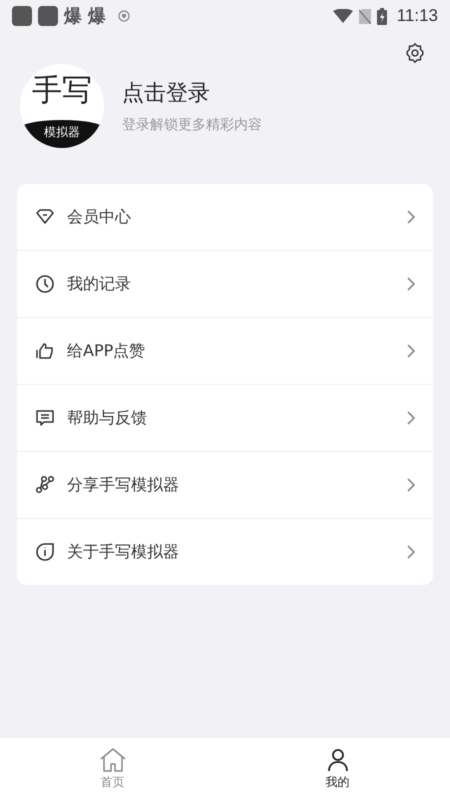  Describe the element at coordinates (45, 485) in the screenshot. I see `nodes-icon` at that location.